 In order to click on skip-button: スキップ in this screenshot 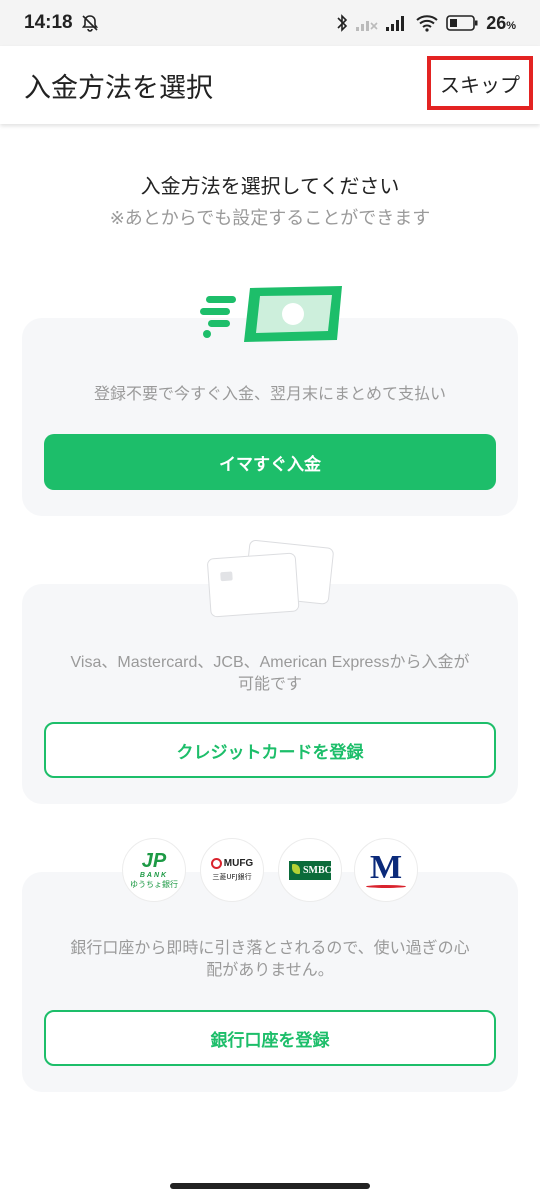, I will do `click(480, 83)`.